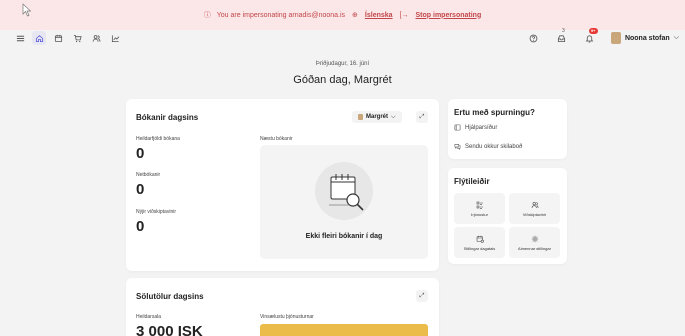 The width and height of the screenshot is (685, 336). Describe the element at coordinates (276, 139) in the screenshot. I see `upcoming-bookings-label: Næstu bókanir` at that location.